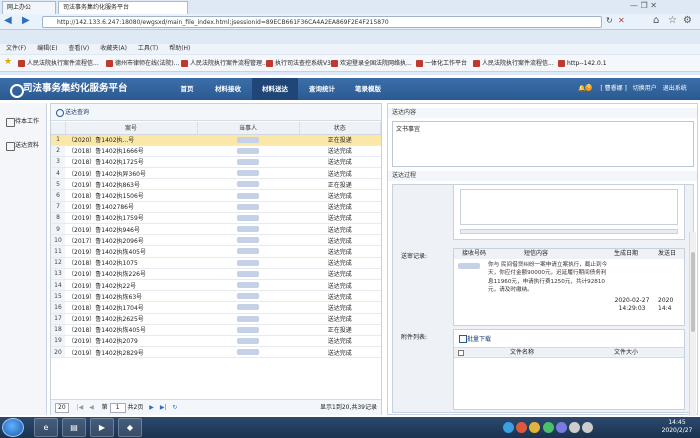 Image resolution: width=700 pixels, height=438 pixels. Describe the element at coordinates (275, 89) in the screenshot. I see `nav-material-delivery: 材料送达` at that location.